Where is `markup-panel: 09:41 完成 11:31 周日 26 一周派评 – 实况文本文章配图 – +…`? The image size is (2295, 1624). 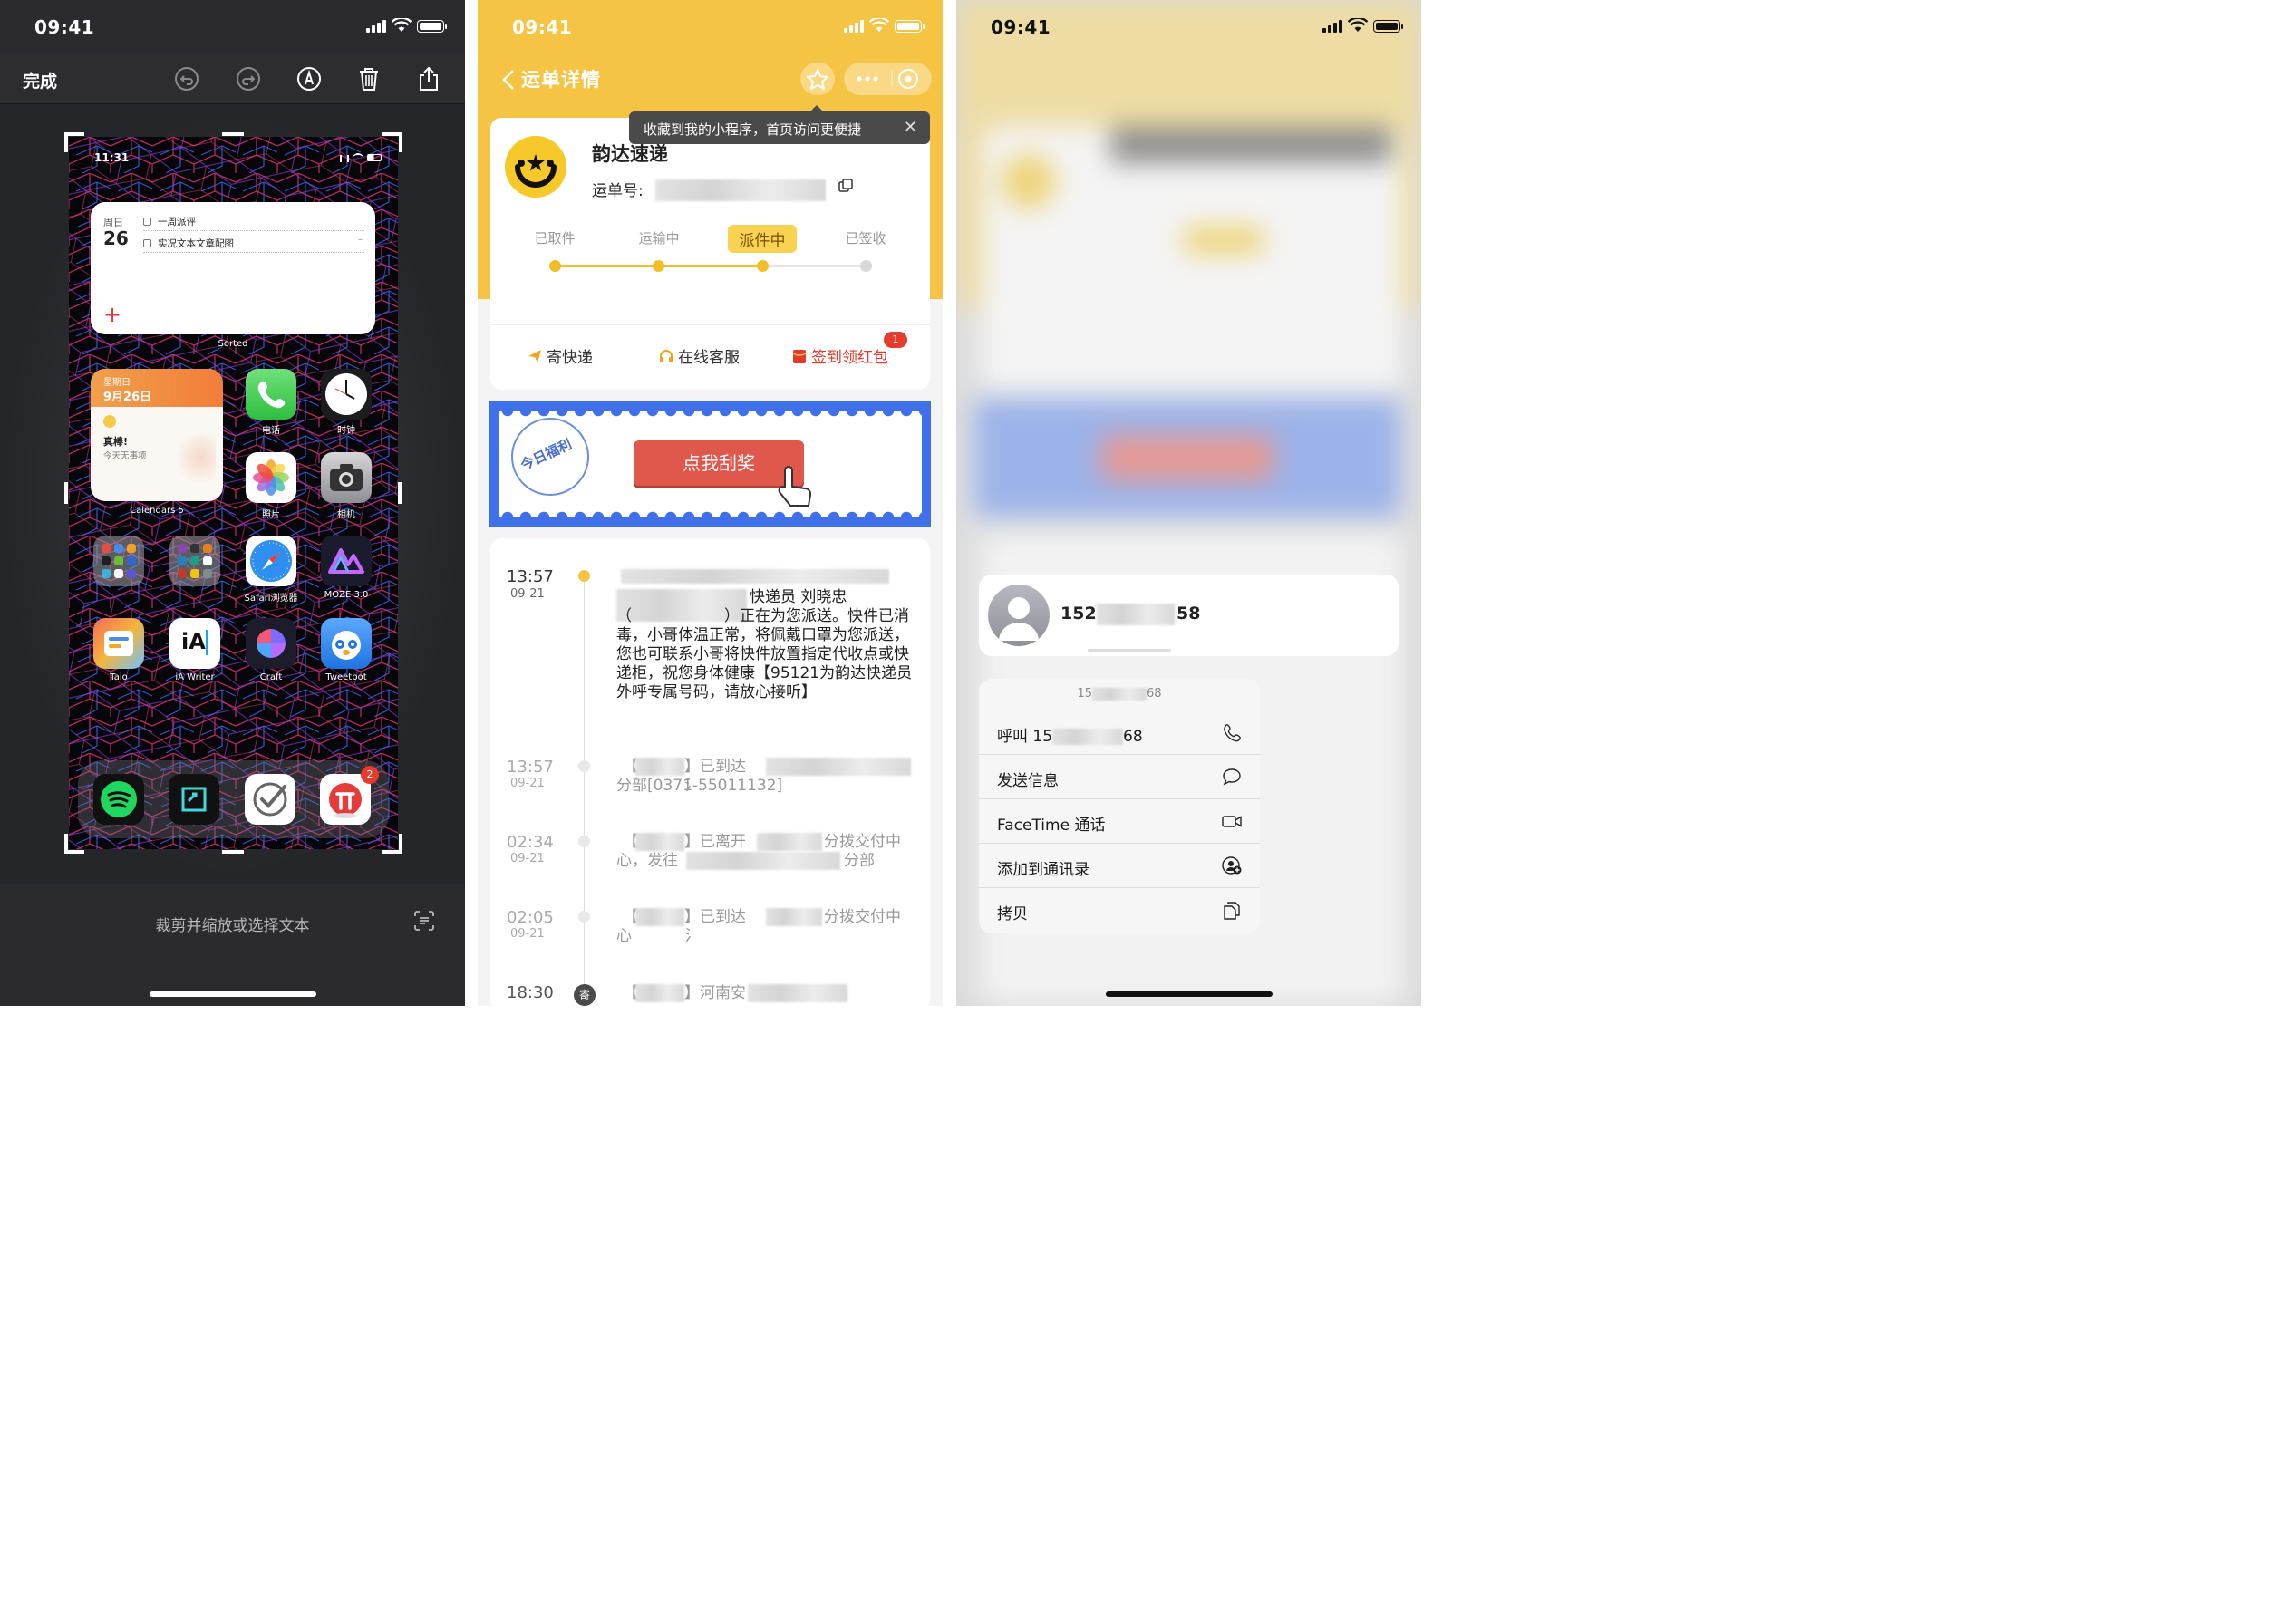 markup-panel: 09:41 完成 11:31 周日 26 一周派评 – 实况文本文章配图 – +… is located at coordinates (232, 503).